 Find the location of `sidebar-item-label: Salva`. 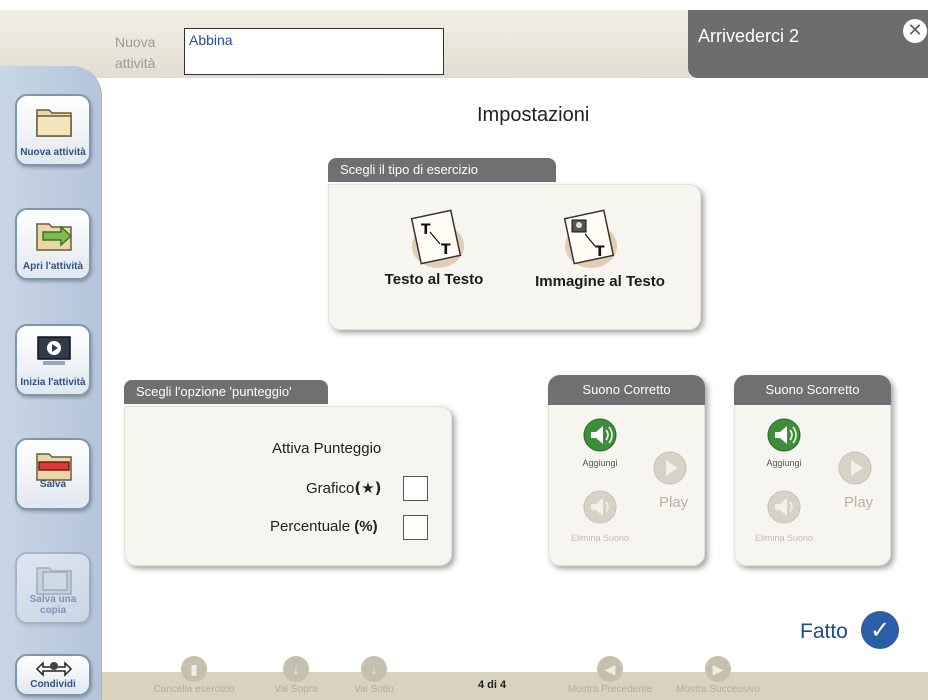

sidebar-item-label: Salva is located at coordinates (53, 484).